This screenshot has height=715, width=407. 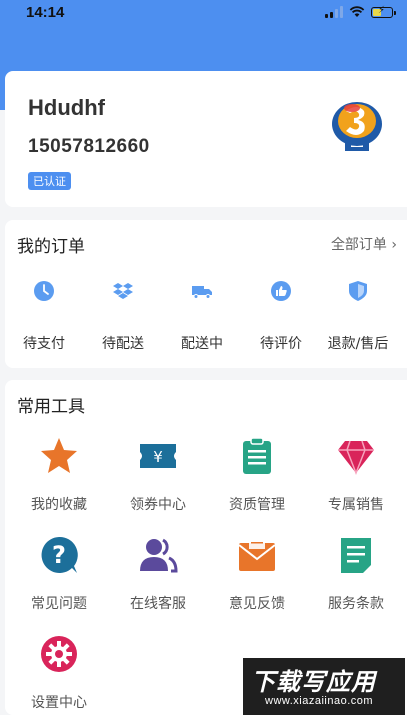 I want to click on tool-label: 设置中心, so click(x=59, y=703).